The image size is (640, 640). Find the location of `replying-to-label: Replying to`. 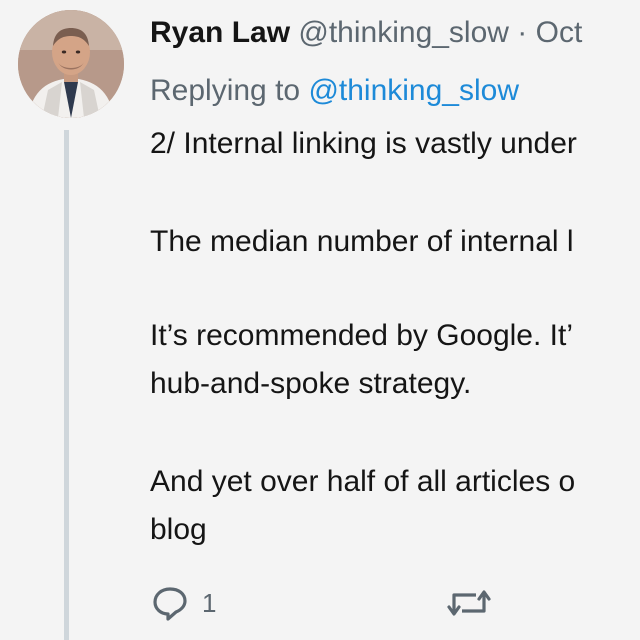

replying-to-label: Replying to is located at coordinates (229, 90).